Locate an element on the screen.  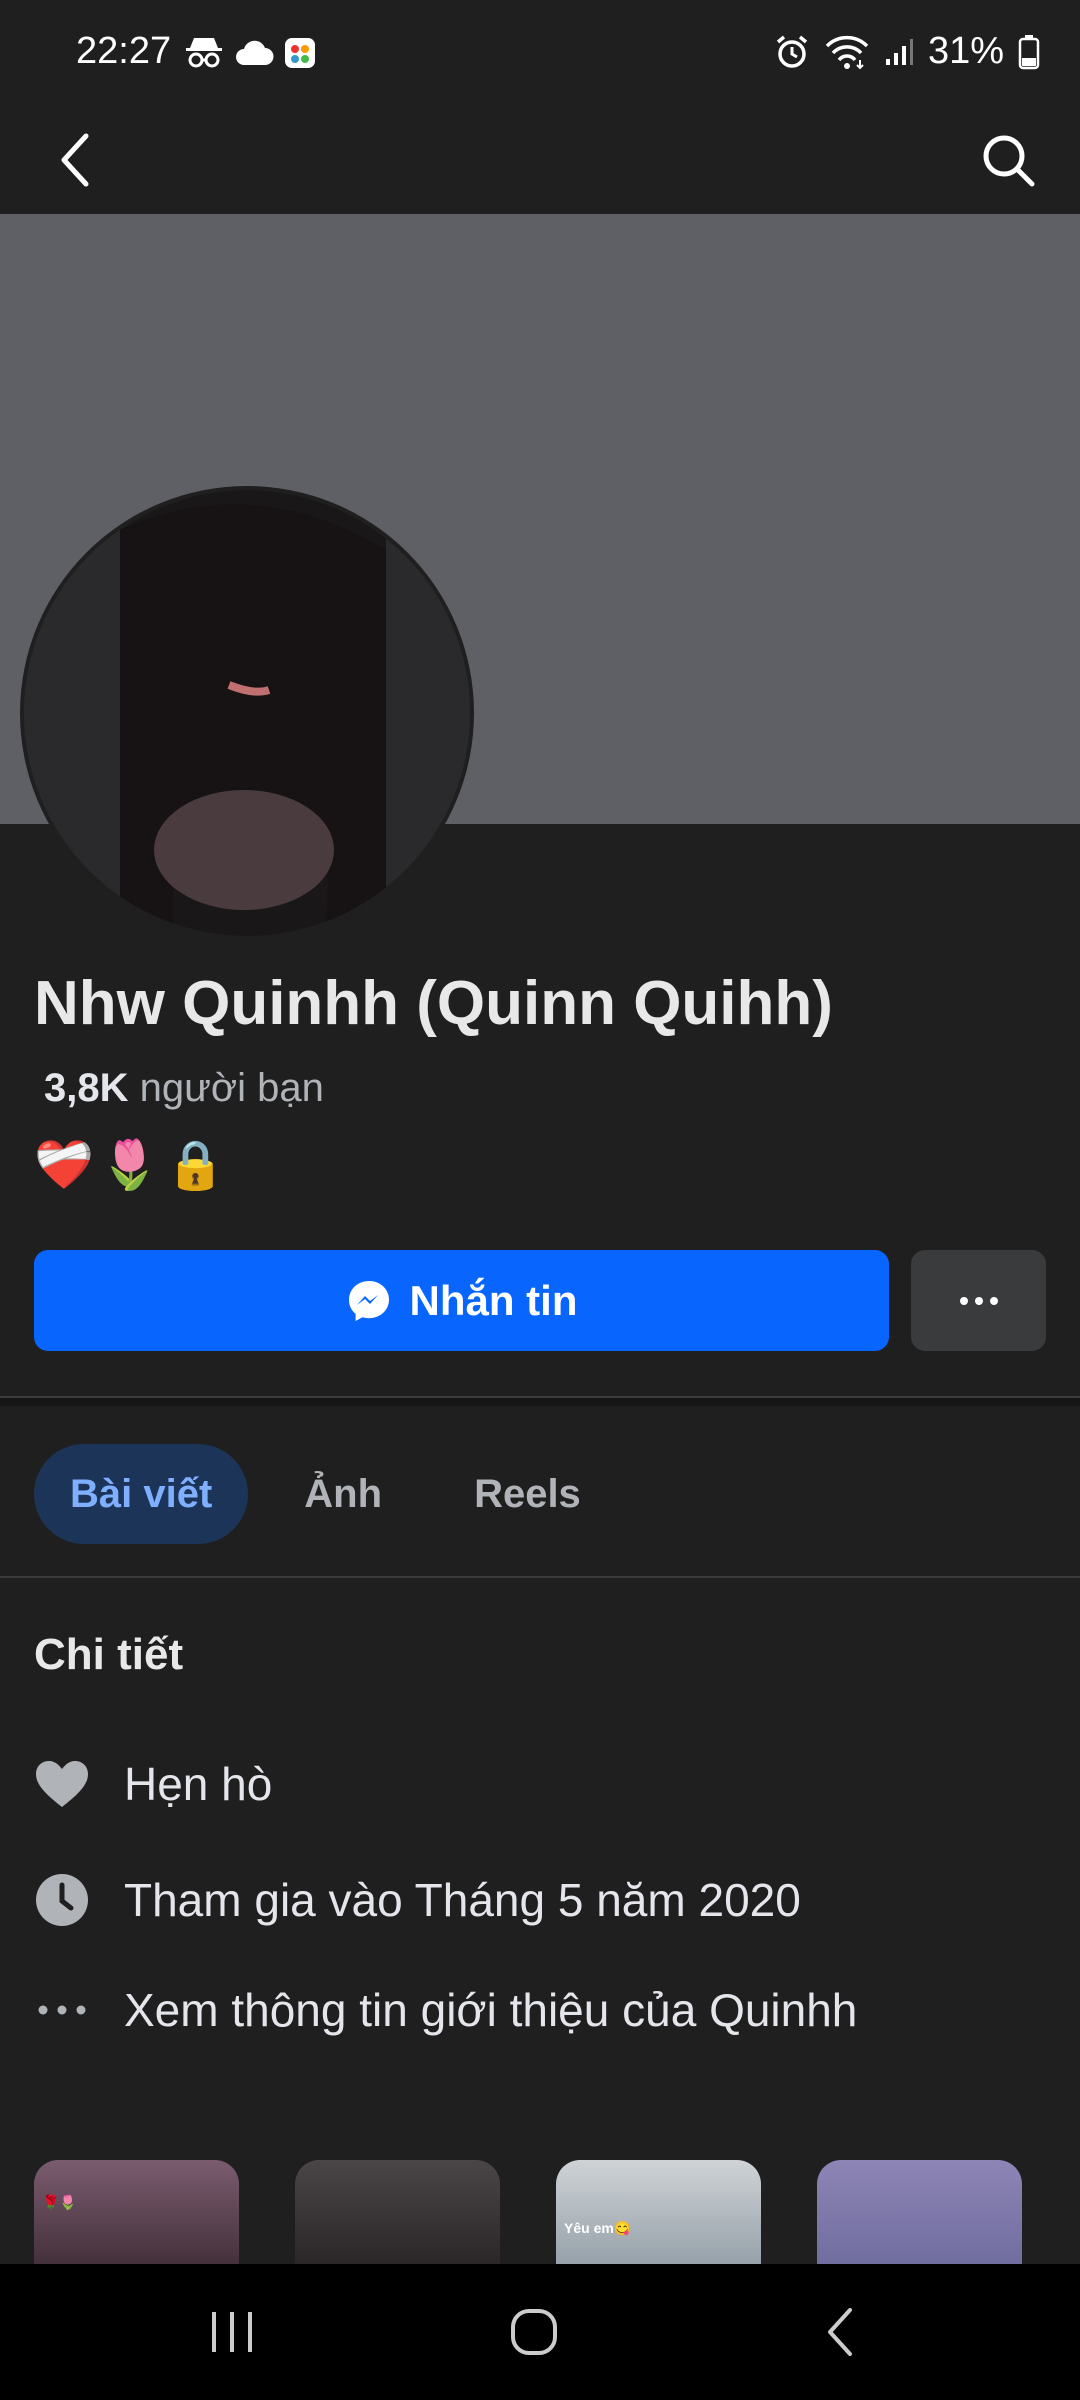
alarm-icon is located at coordinates (792, 51).